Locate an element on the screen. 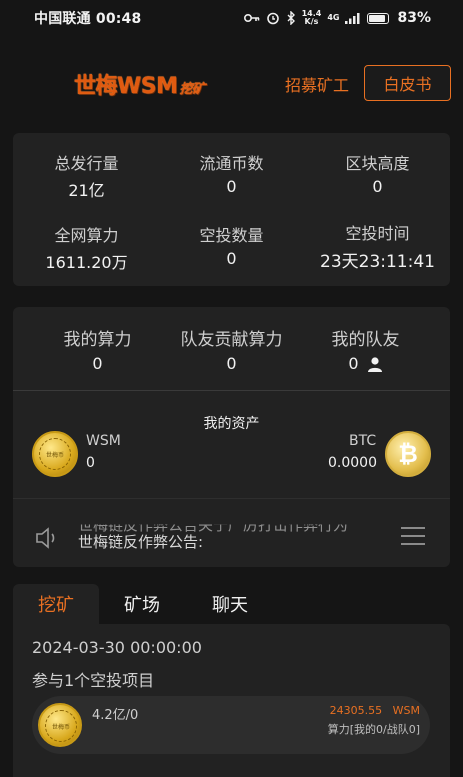  wsm-asset-value: 0 is located at coordinates (90, 463).